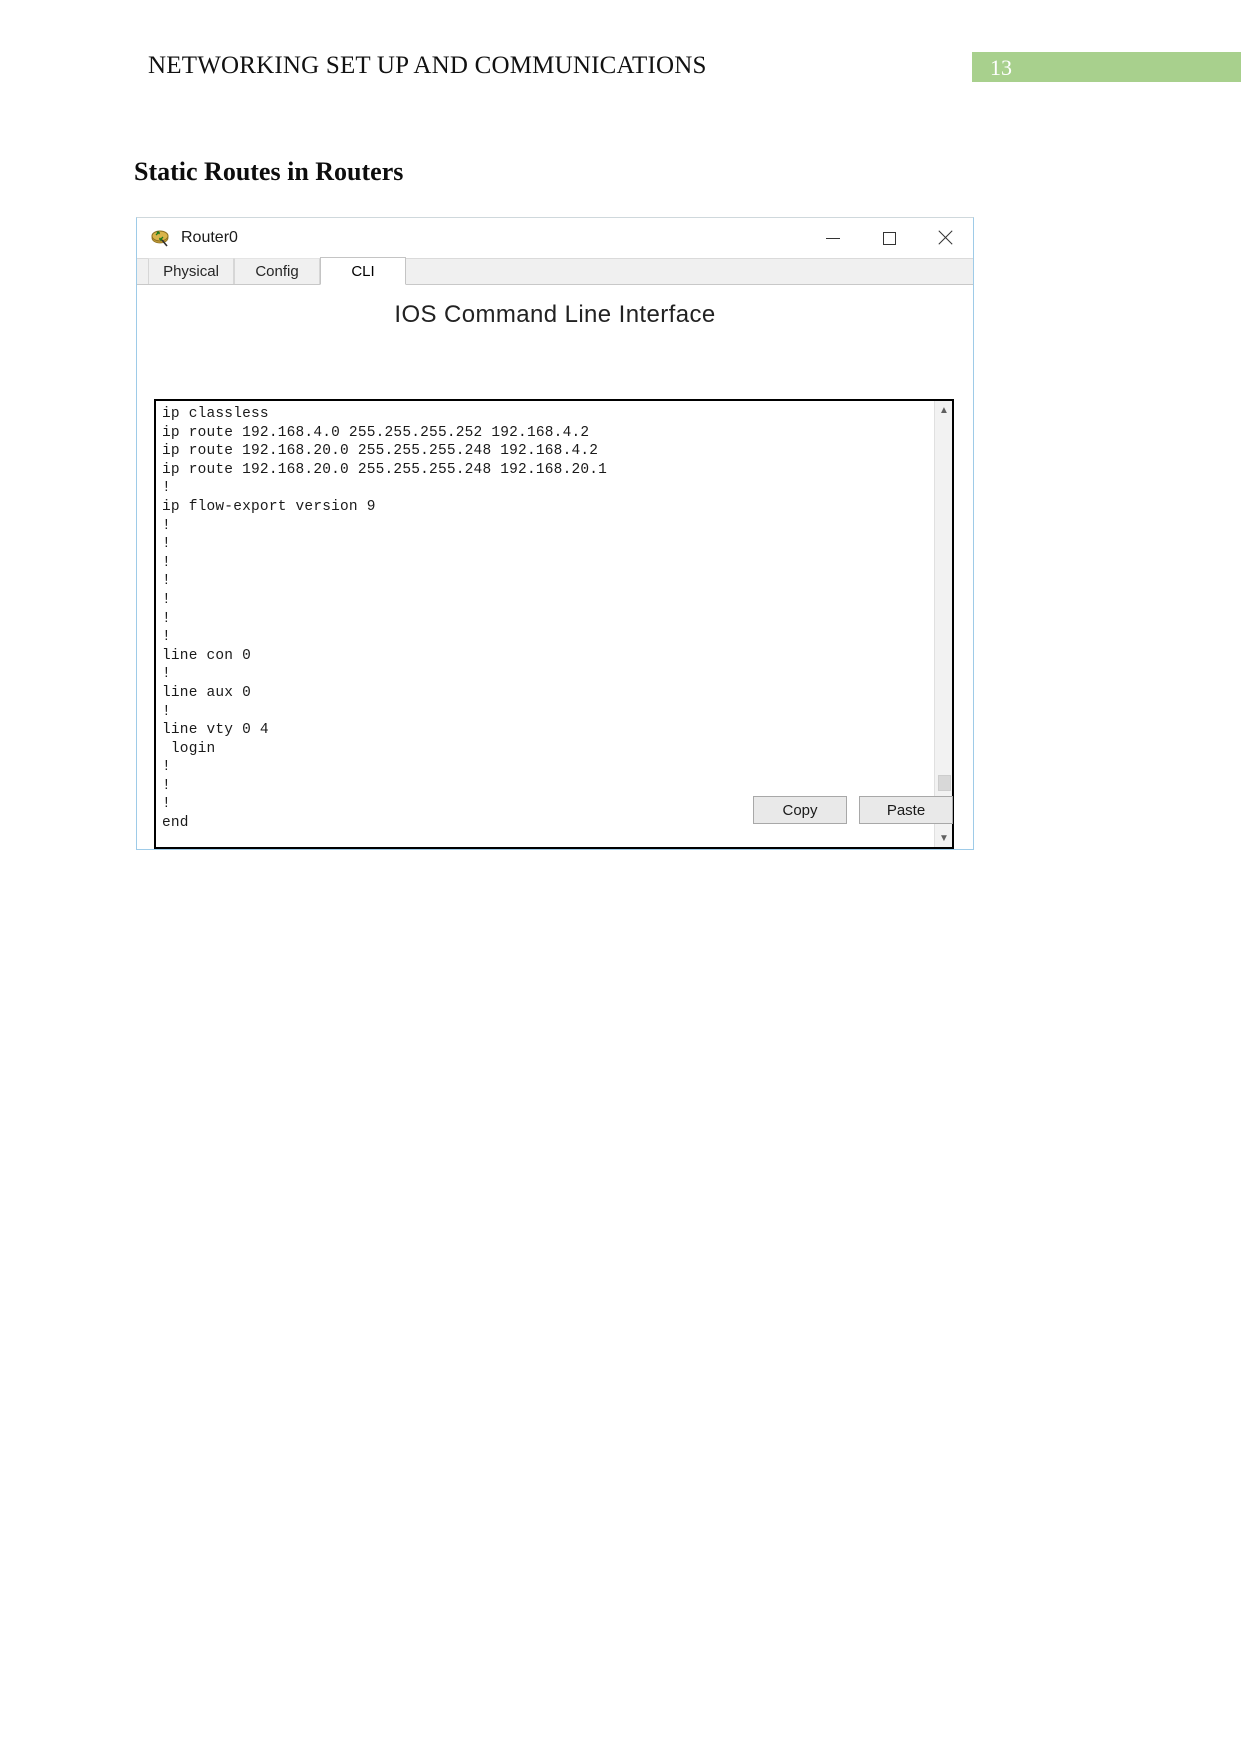  Describe the element at coordinates (209, 237) in the screenshot. I see `window-title: Router0` at that location.